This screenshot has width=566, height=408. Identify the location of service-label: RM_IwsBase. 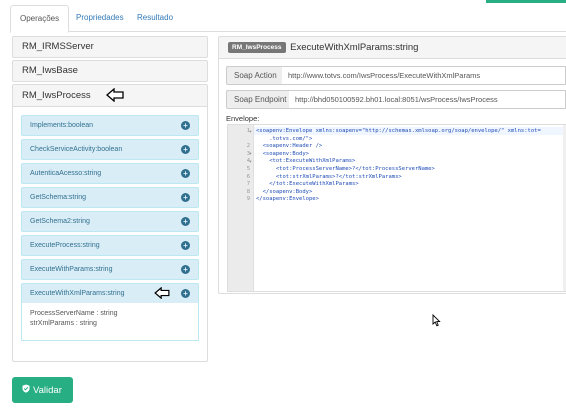
(50, 70).